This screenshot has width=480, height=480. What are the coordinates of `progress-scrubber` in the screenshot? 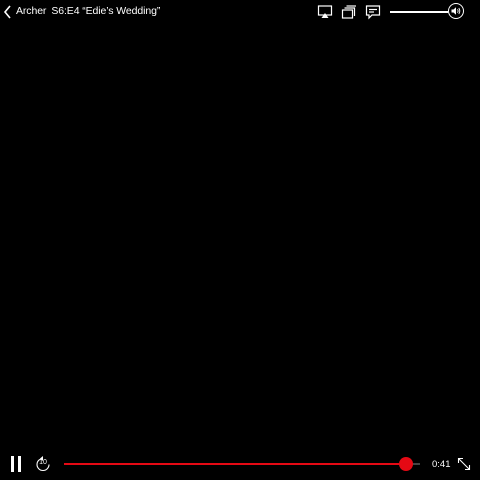 It's located at (405, 464).